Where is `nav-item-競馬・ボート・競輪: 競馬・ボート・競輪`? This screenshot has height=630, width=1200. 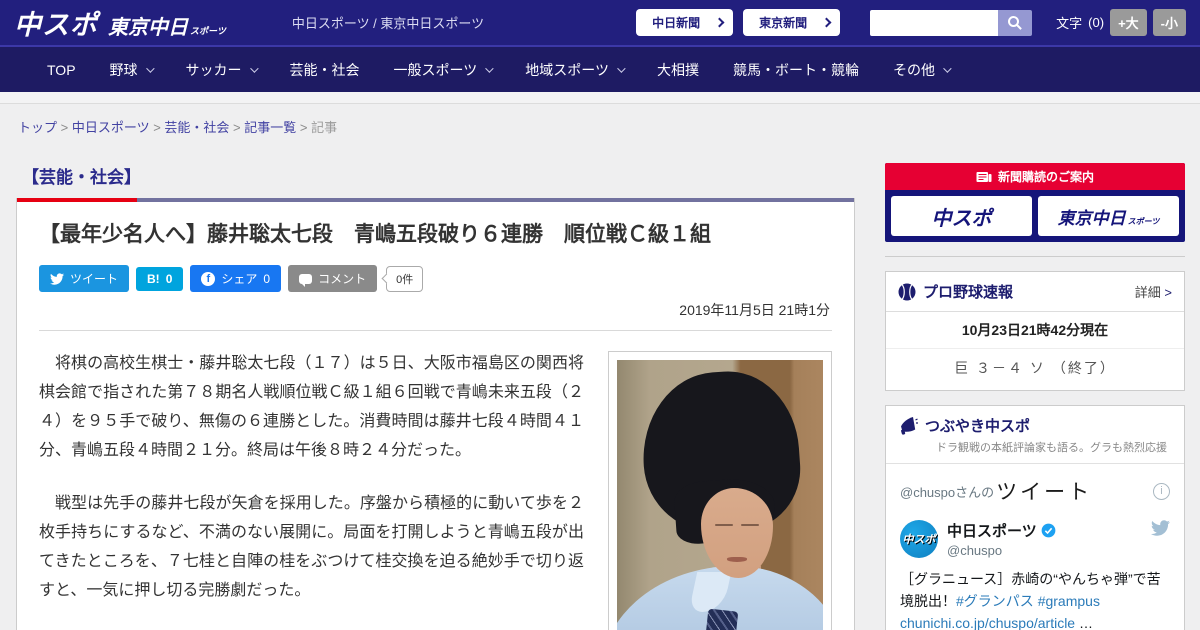 nav-item-競馬・ボート・競輪: 競馬・ボート・競輪 is located at coordinates (796, 70).